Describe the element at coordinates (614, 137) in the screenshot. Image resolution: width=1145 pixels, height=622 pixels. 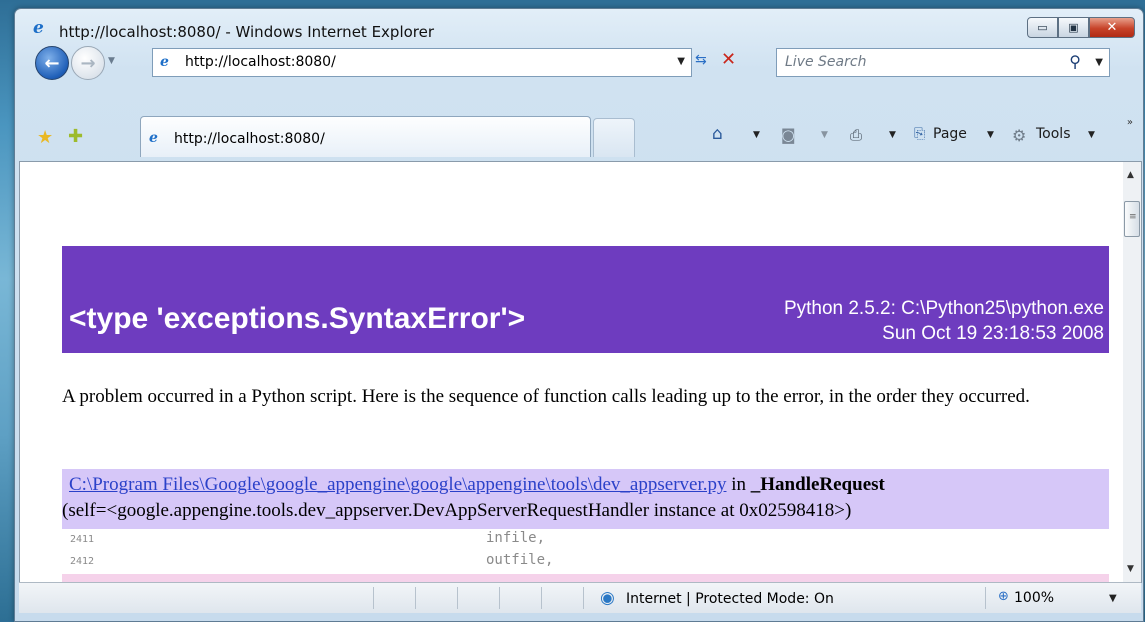
I see `new-tab-button` at that location.